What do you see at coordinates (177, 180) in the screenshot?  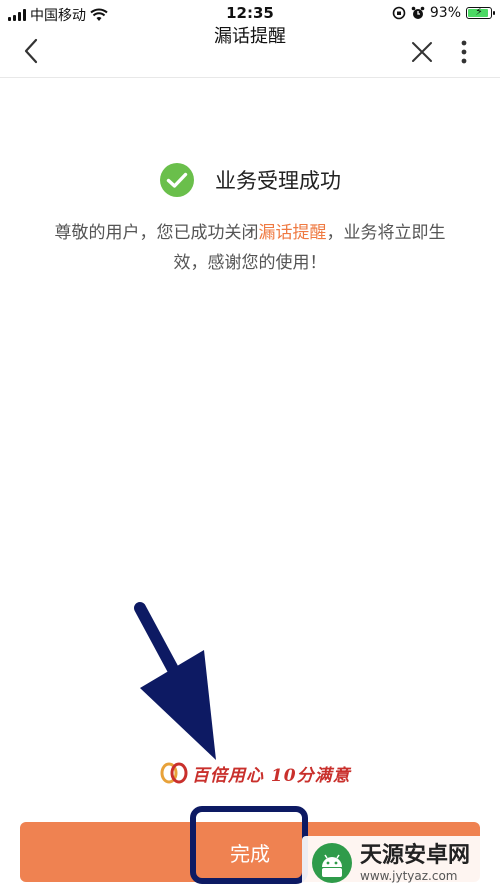 I see `check-circle-icon` at bounding box center [177, 180].